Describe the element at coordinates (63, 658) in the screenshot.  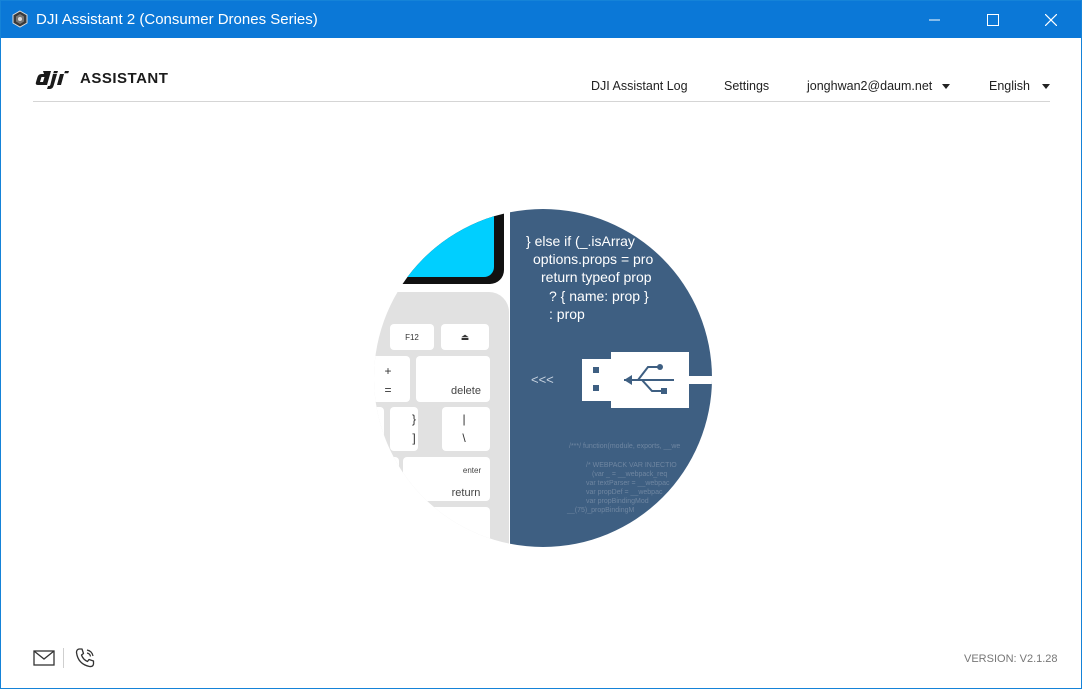
I see `footer-divider` at that location.